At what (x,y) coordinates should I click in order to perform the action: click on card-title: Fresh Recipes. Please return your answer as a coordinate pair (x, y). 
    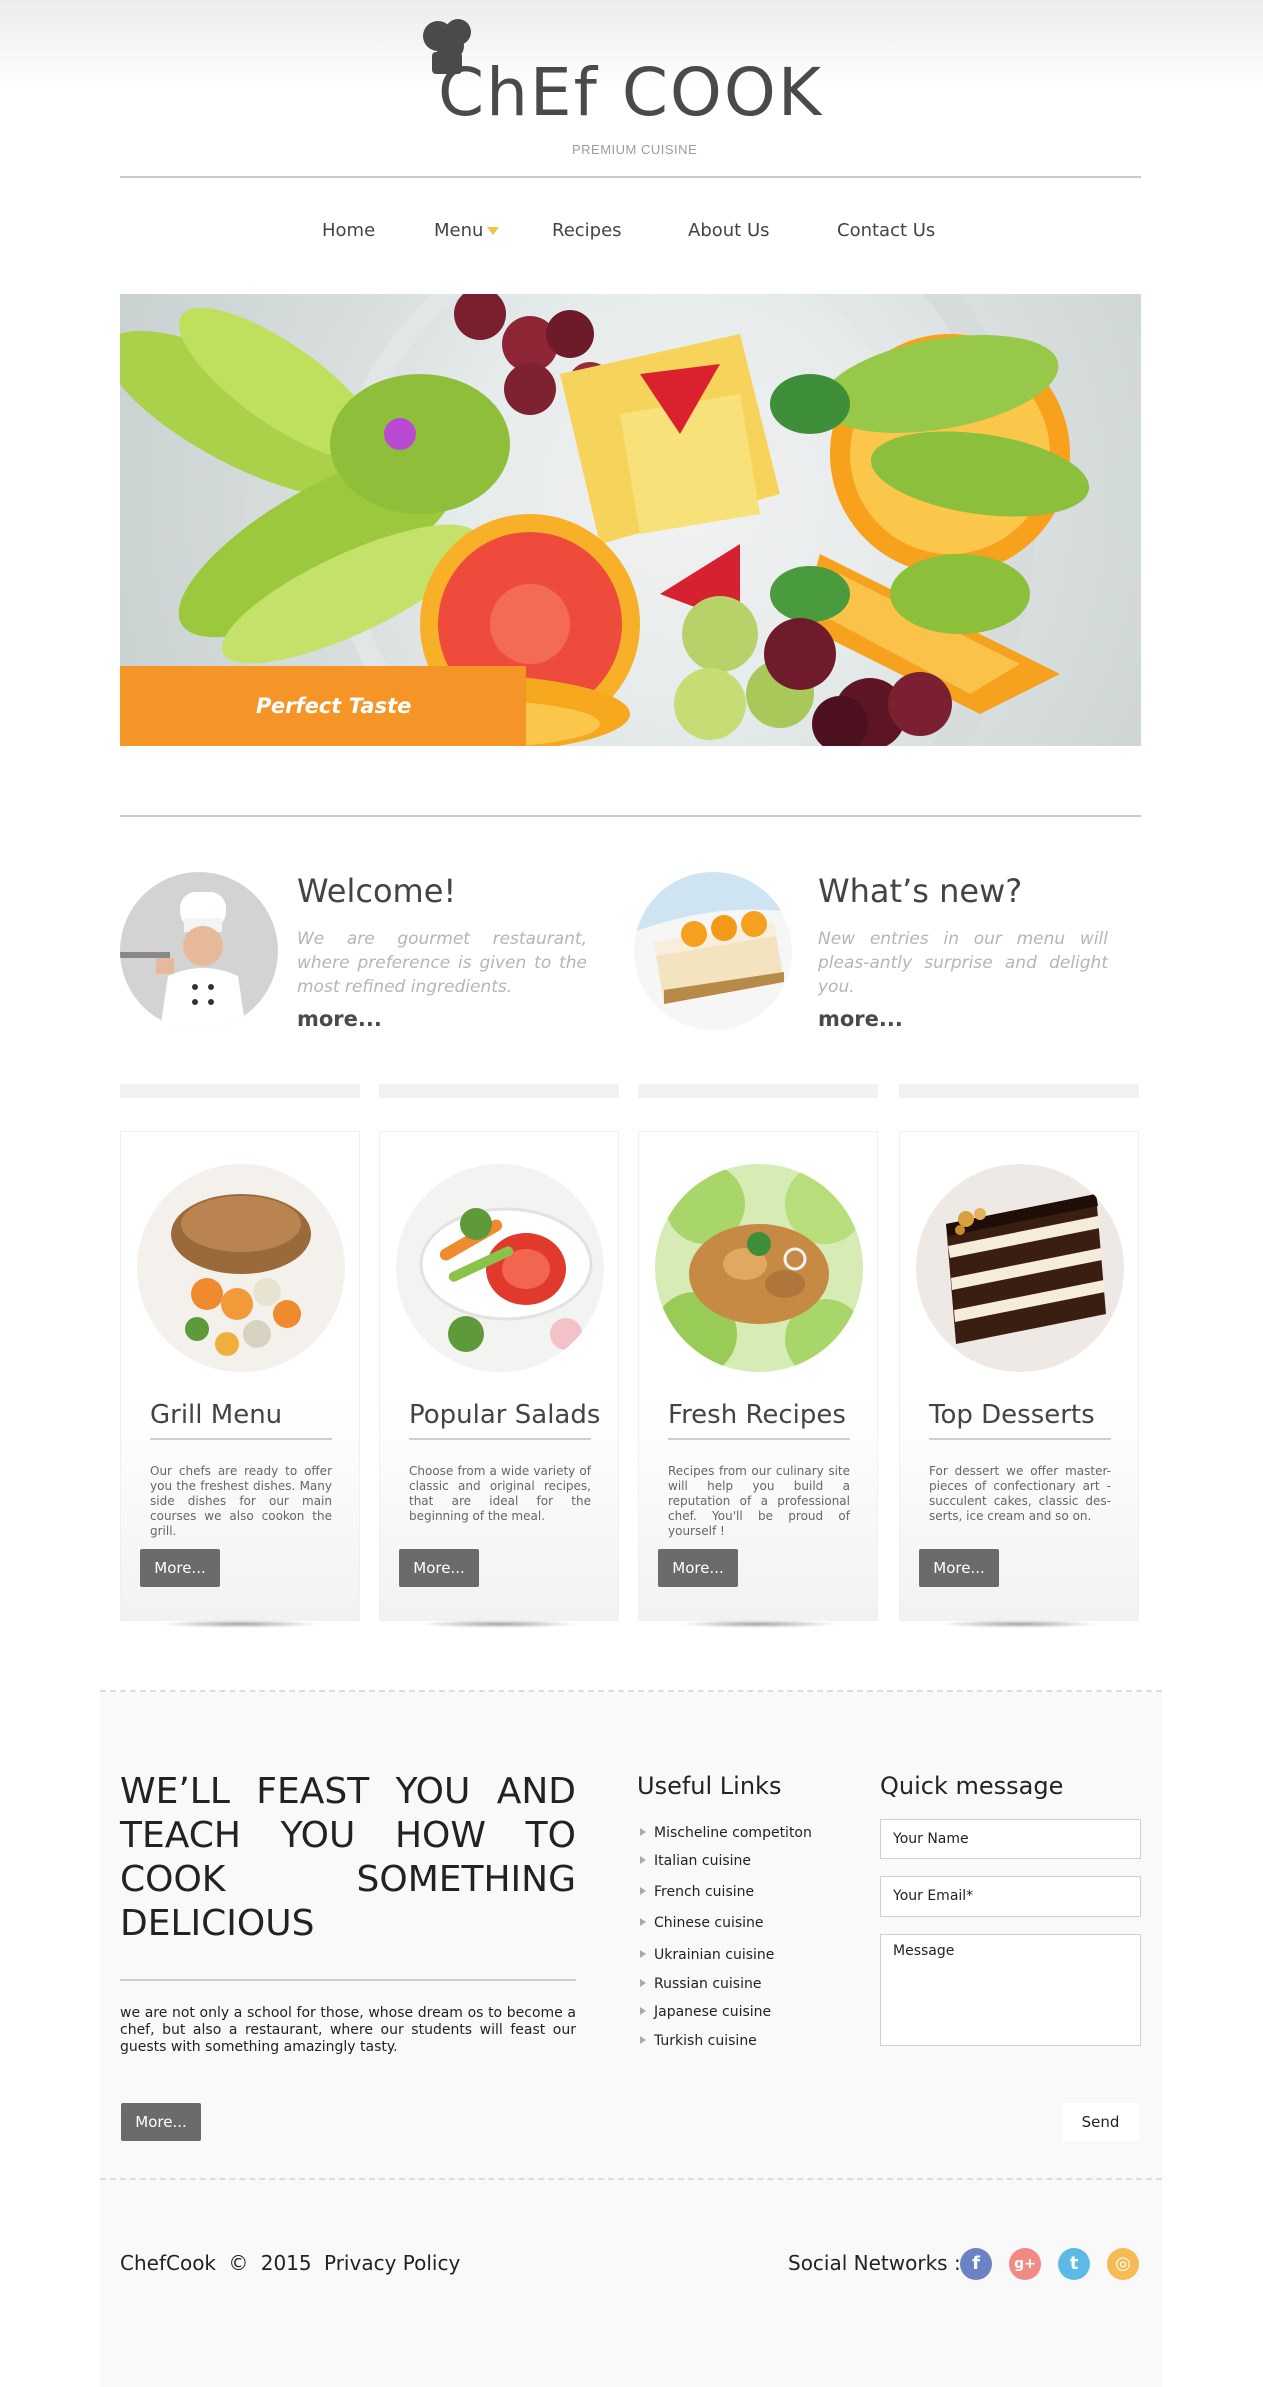
    Looking at the image, I should click on (757, 1415).